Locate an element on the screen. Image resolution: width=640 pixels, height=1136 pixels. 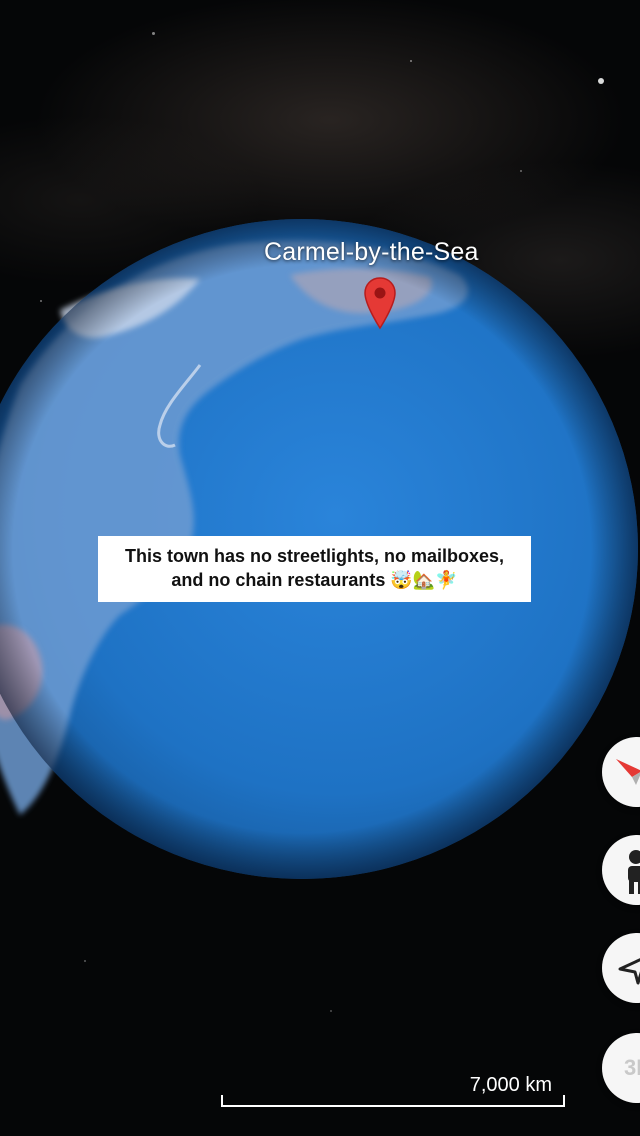
my-location-button is located at coordinates (621, 968).